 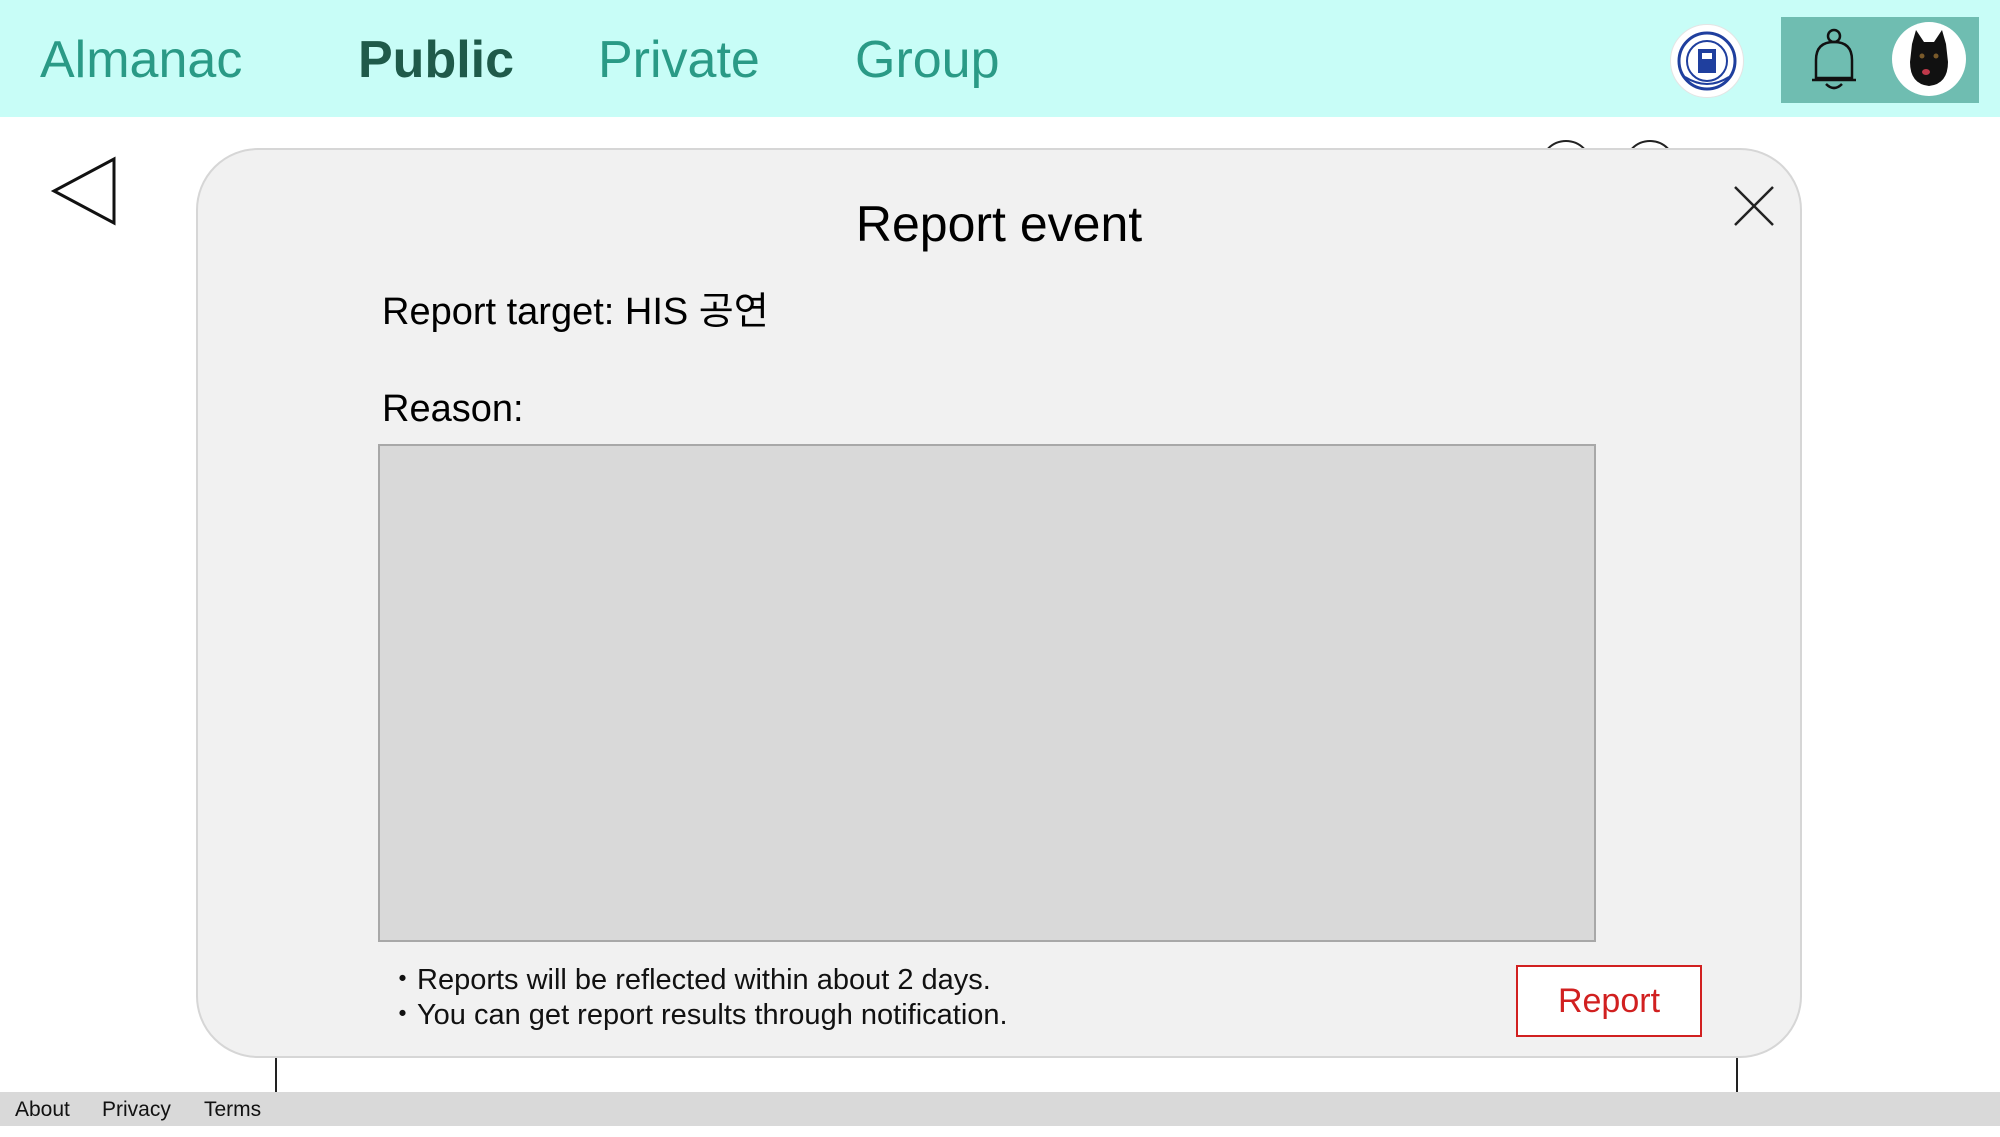 What do you see at coordinates (85, 191) in the screenshot?
I see `back-triangle-icon` at bounding box center [85, 191].